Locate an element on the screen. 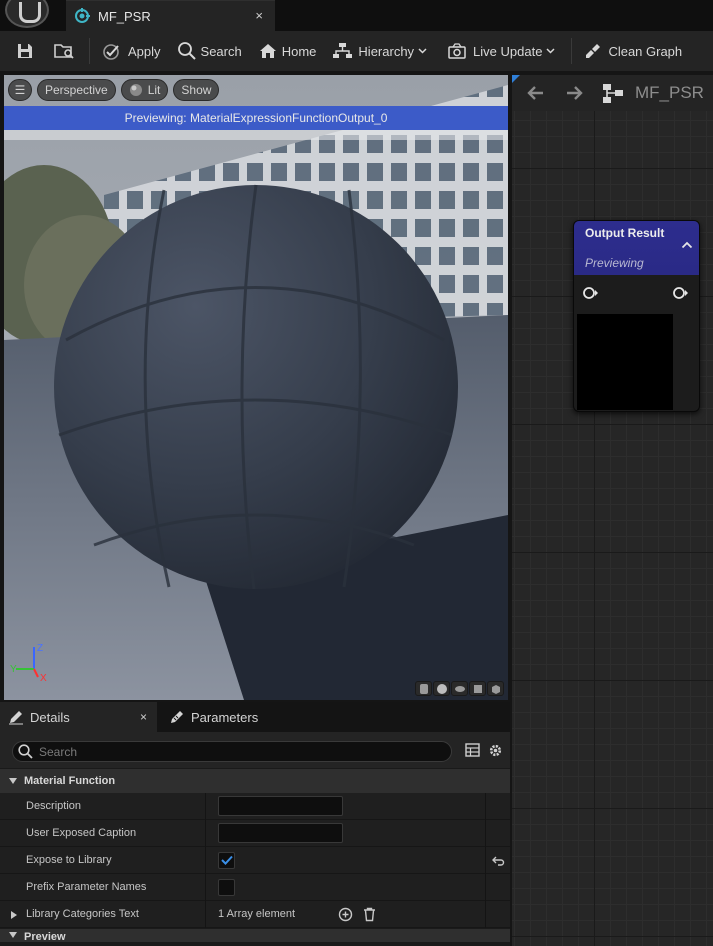 This screenshot has height=946, width=713. toolbar: Apply Search Home Hierarchy Live Update is located at coordinates (356, 51).